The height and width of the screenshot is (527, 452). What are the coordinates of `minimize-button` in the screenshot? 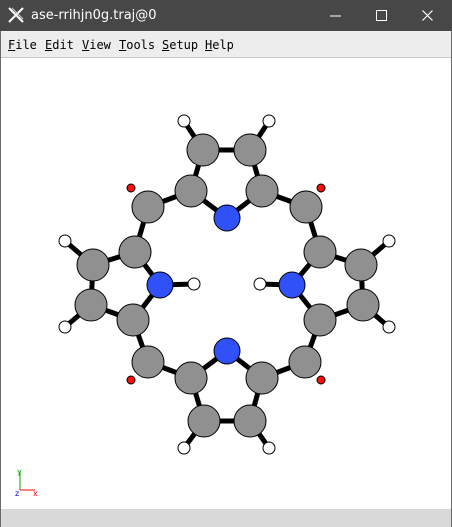 It's located at (336, 15).